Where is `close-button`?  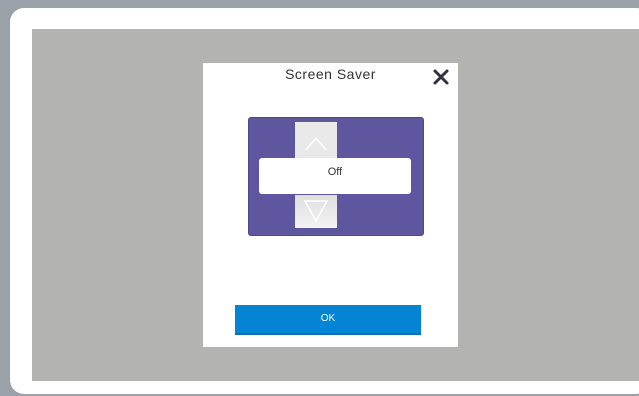
close-button is located at coordinates (441, 77).